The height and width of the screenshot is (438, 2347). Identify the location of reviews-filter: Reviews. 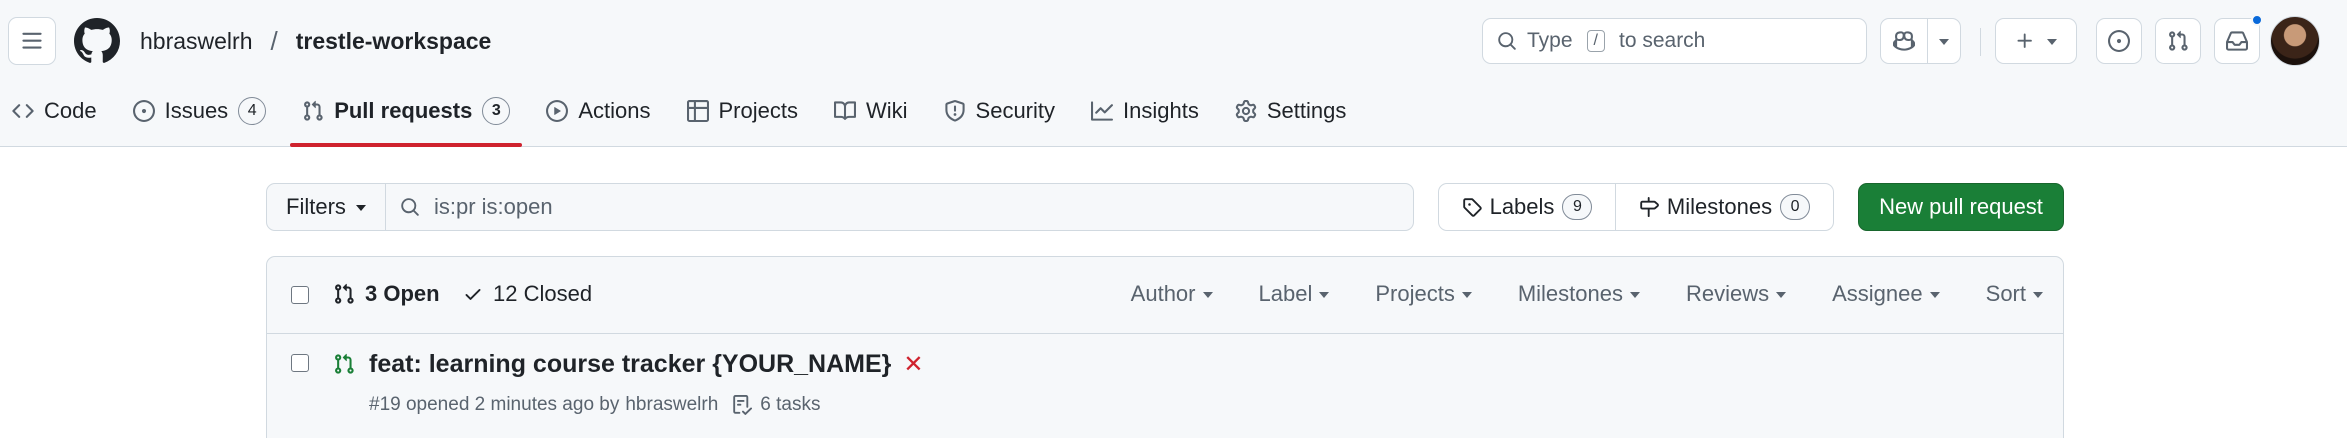
(1736, 294).